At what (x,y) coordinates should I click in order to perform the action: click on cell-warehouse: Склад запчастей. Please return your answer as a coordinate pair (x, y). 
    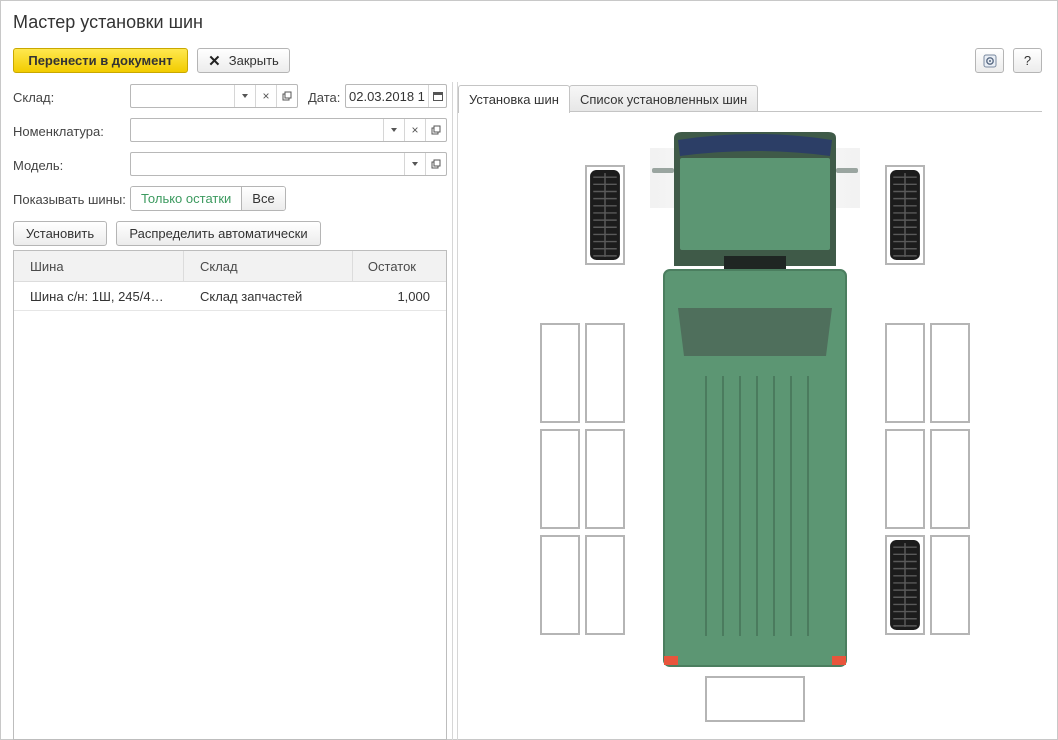
    Looking at the image, I should click on (251, 296).